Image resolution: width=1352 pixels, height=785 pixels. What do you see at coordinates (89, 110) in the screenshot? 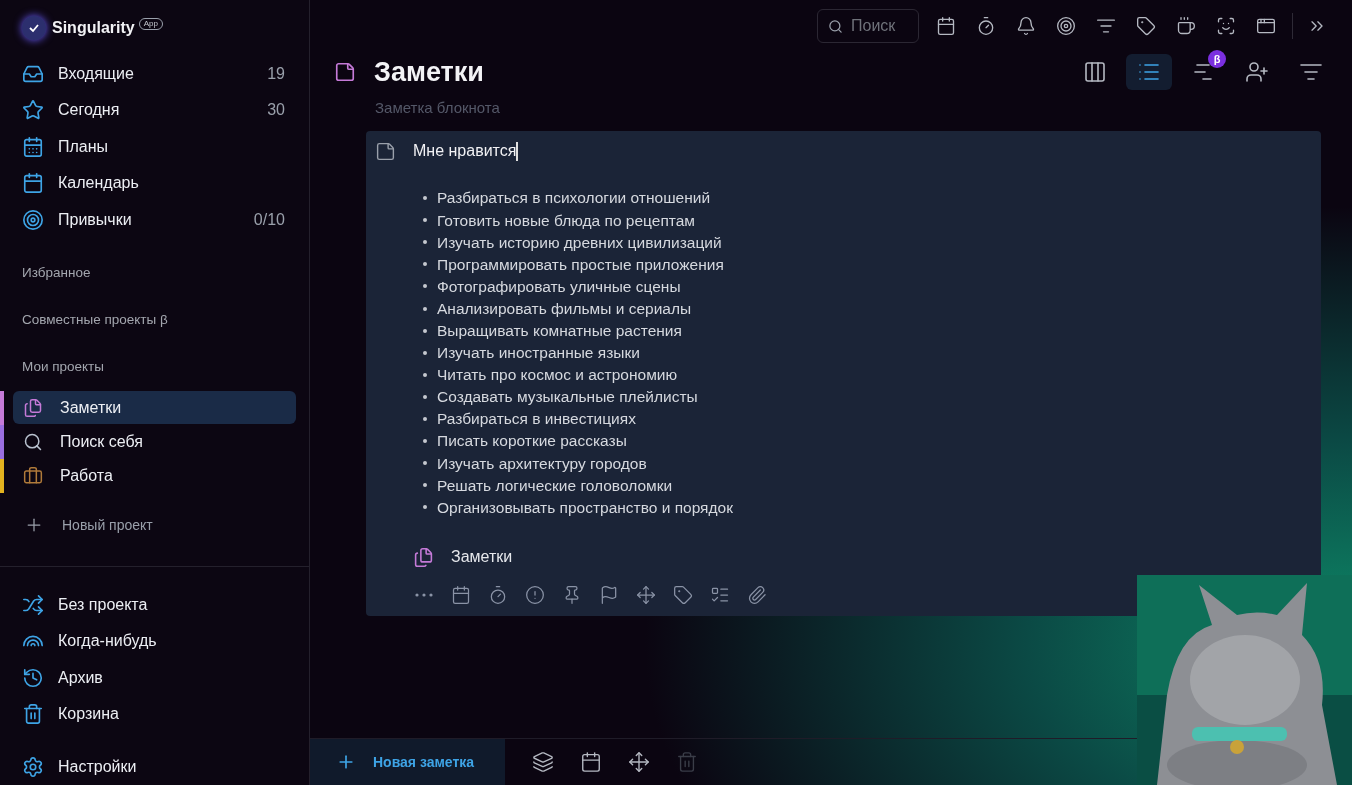
I see `nav-label: Сегодня` at bounding box center [89, 110].